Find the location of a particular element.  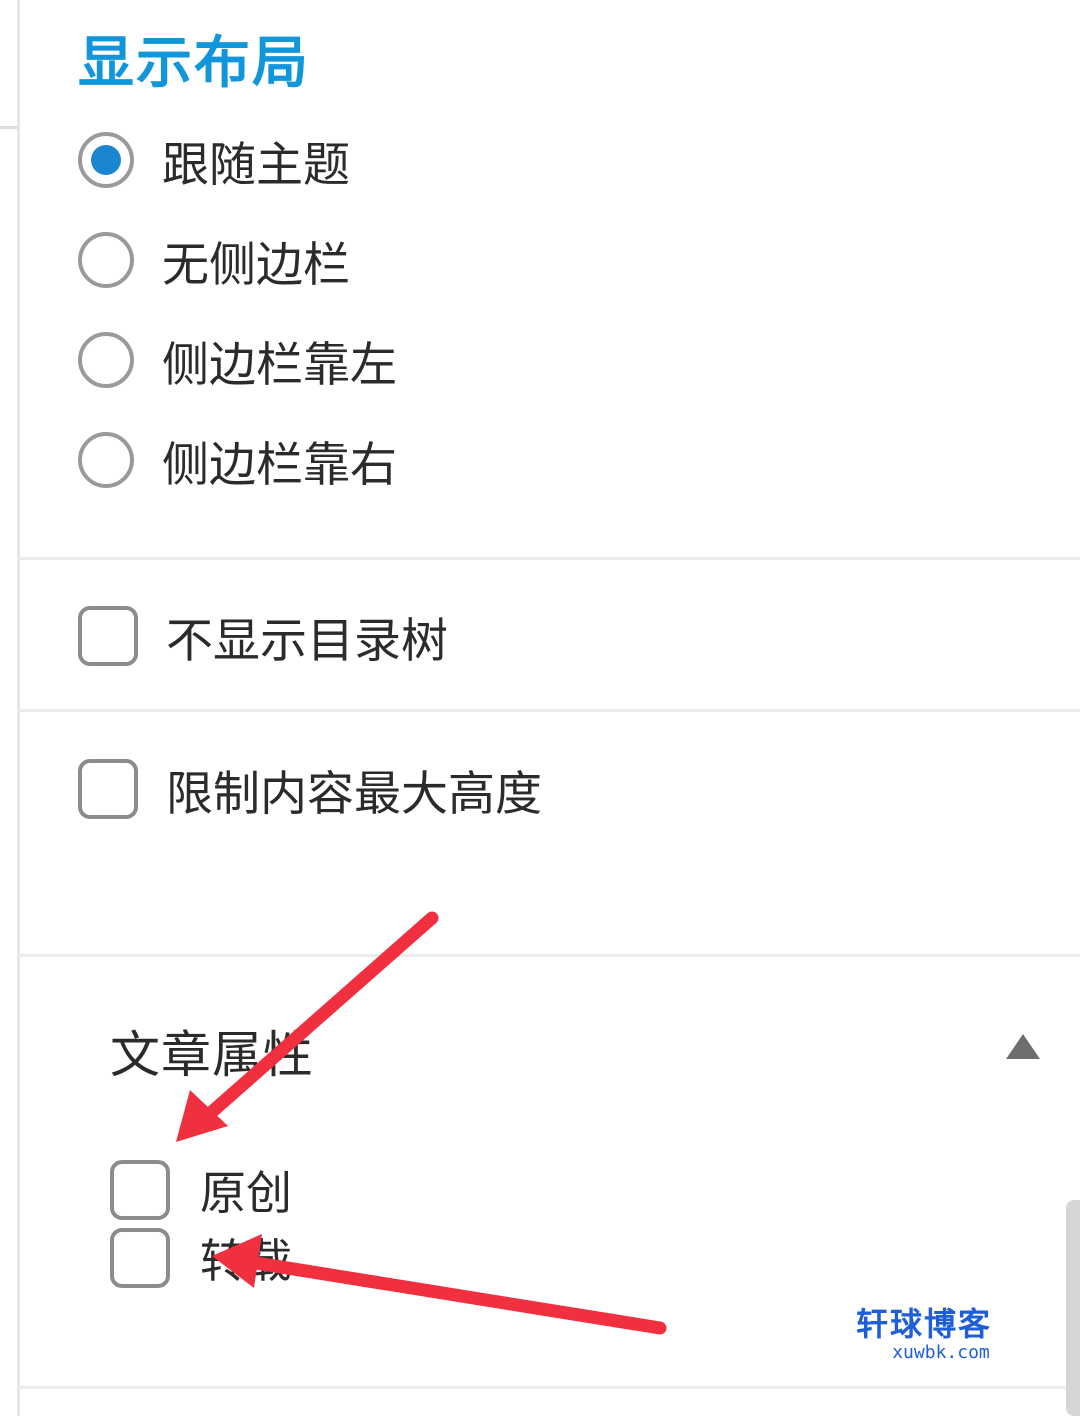

radio-option-sidebar-right: 侧边栏靠右 is located at coordinates (237, 460).